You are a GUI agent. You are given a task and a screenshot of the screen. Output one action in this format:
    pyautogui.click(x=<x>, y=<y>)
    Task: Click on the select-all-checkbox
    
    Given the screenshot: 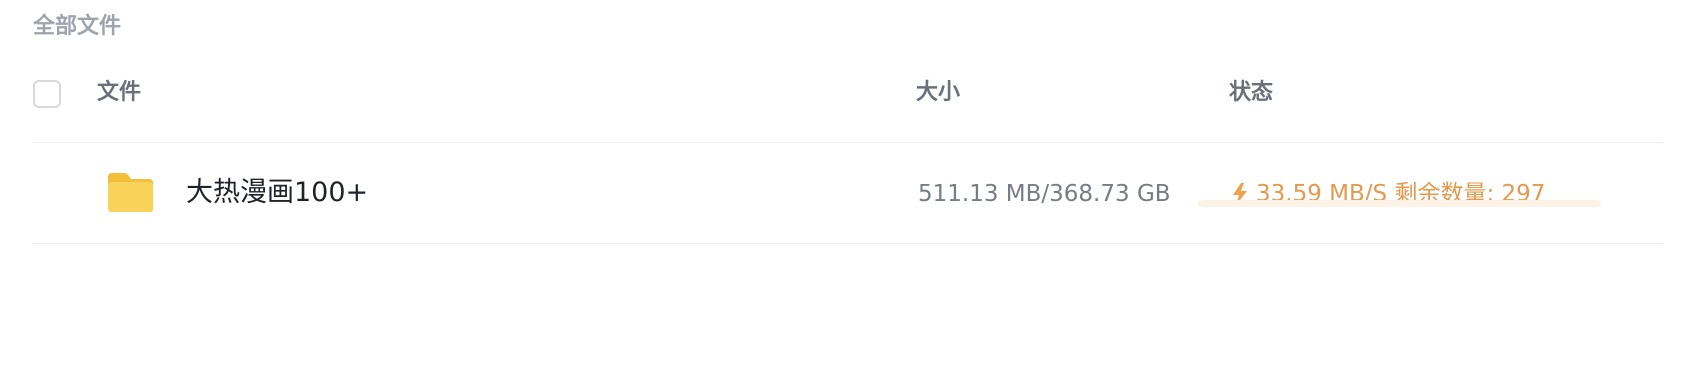 What is the action you would take?
    pyautogui.click(x=47, y=94)
    